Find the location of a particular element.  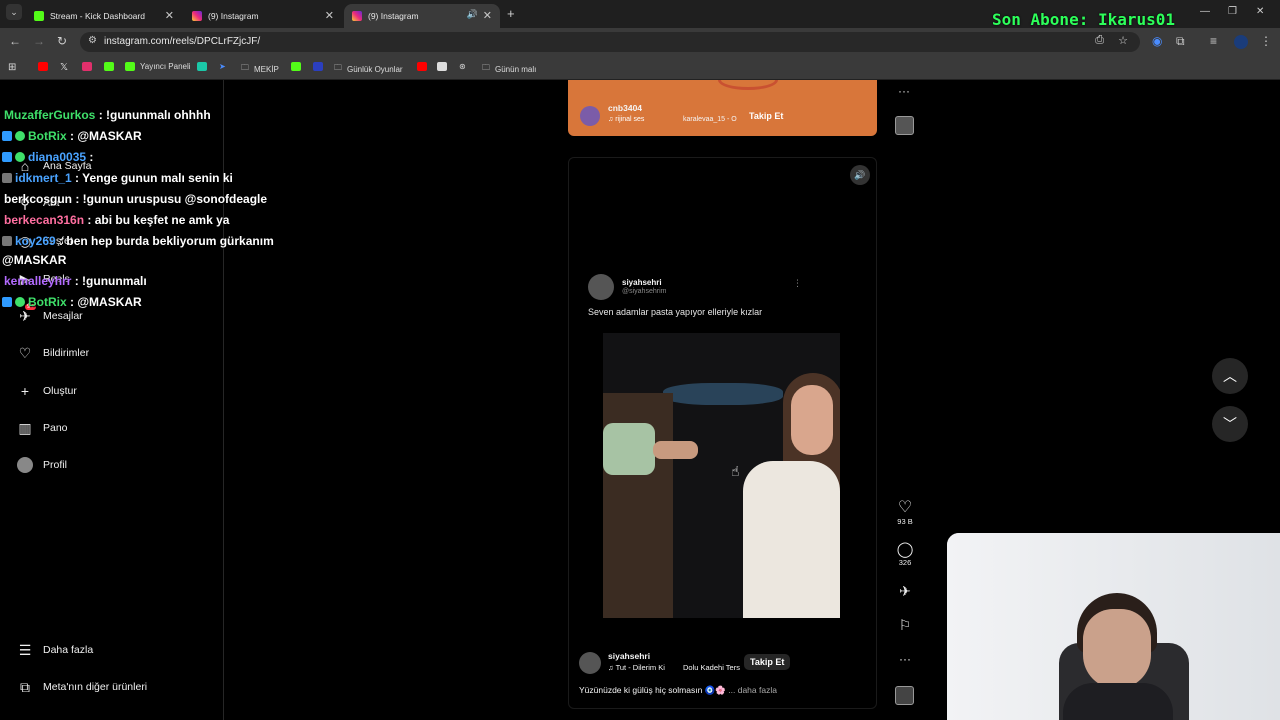

chat-message: diana0035 : is located at coordinates (47, 157).